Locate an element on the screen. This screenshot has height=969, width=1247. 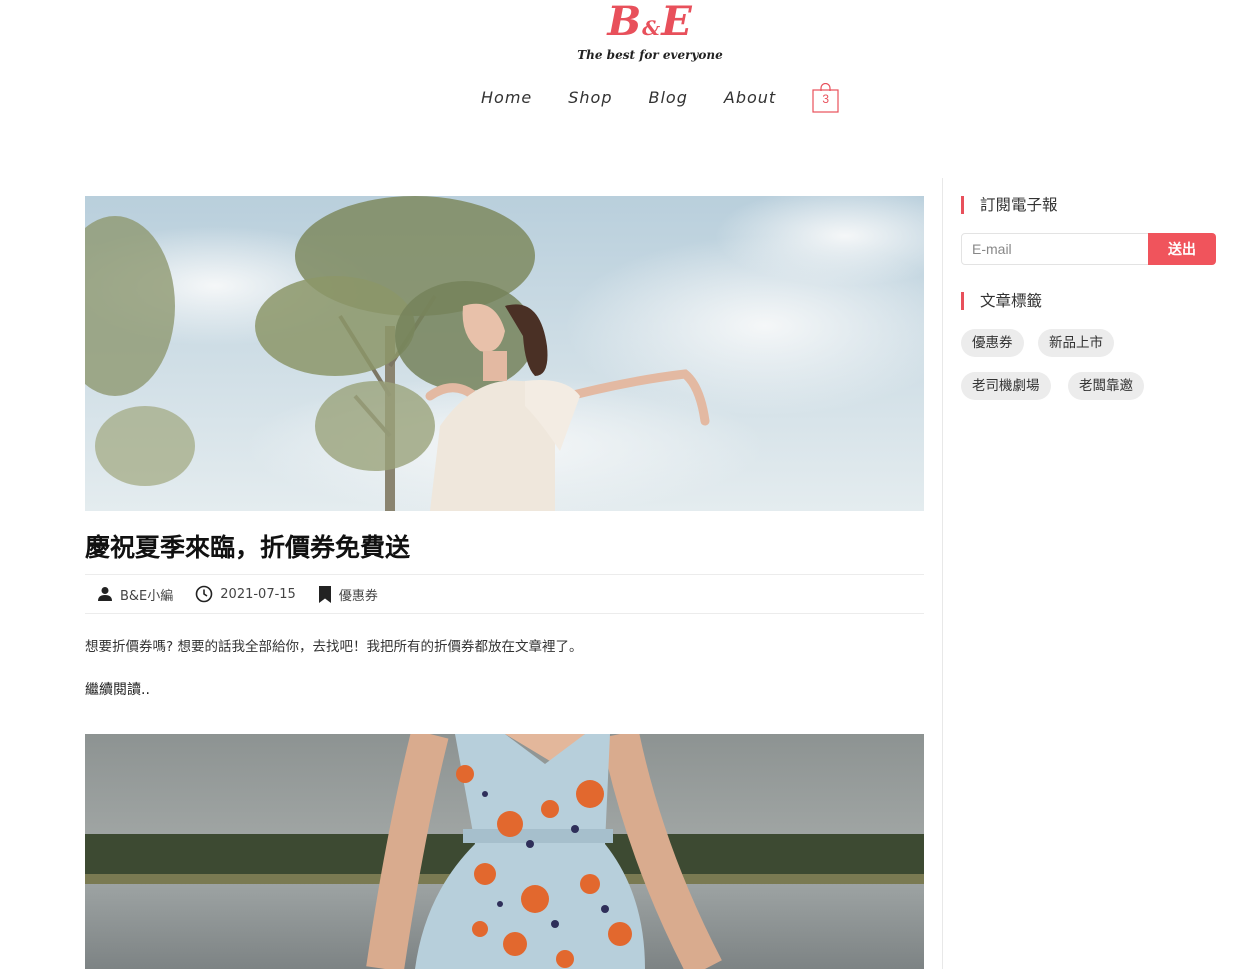
site-tagline: The best for everyone is located at coordinates (650, 55).